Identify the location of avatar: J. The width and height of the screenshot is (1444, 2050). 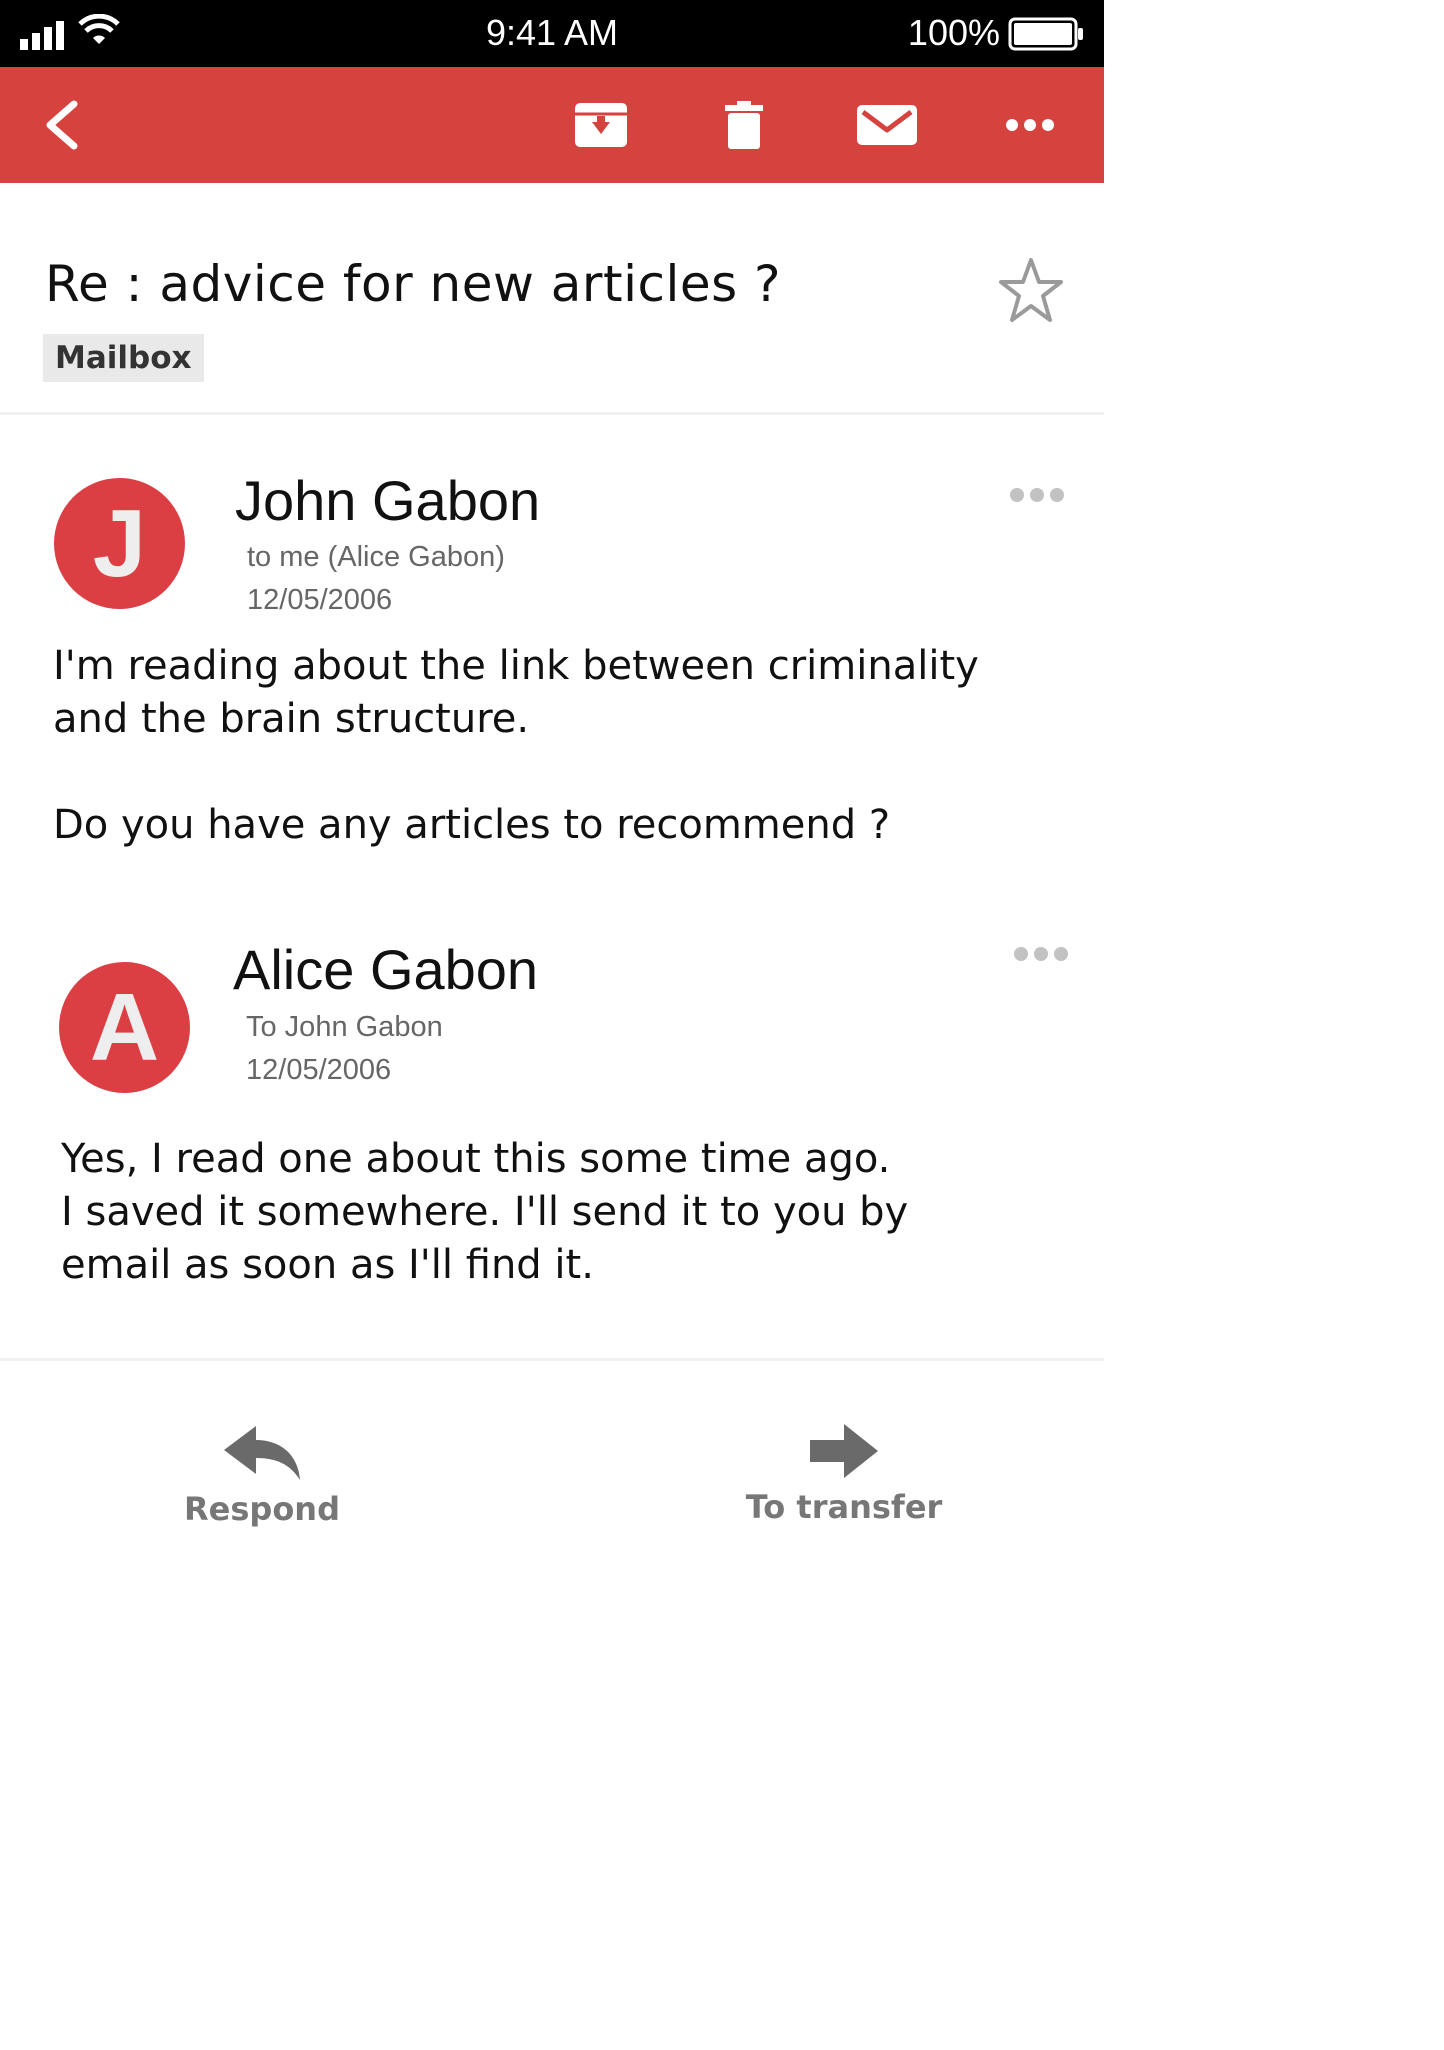
(119, 543).